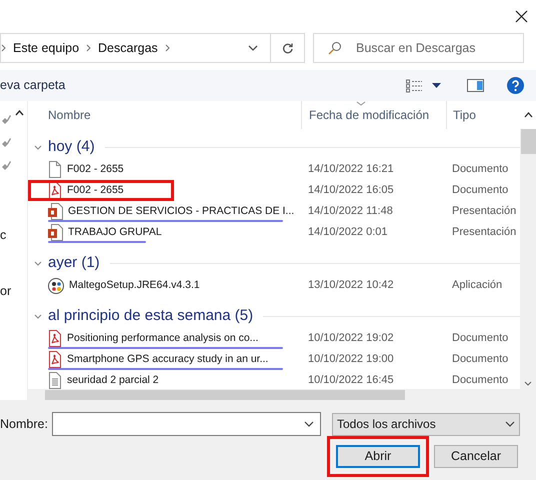 Image resolution: width=536 pixels, height=480 pixels. I want to click on help-icon, so click(515, 85).